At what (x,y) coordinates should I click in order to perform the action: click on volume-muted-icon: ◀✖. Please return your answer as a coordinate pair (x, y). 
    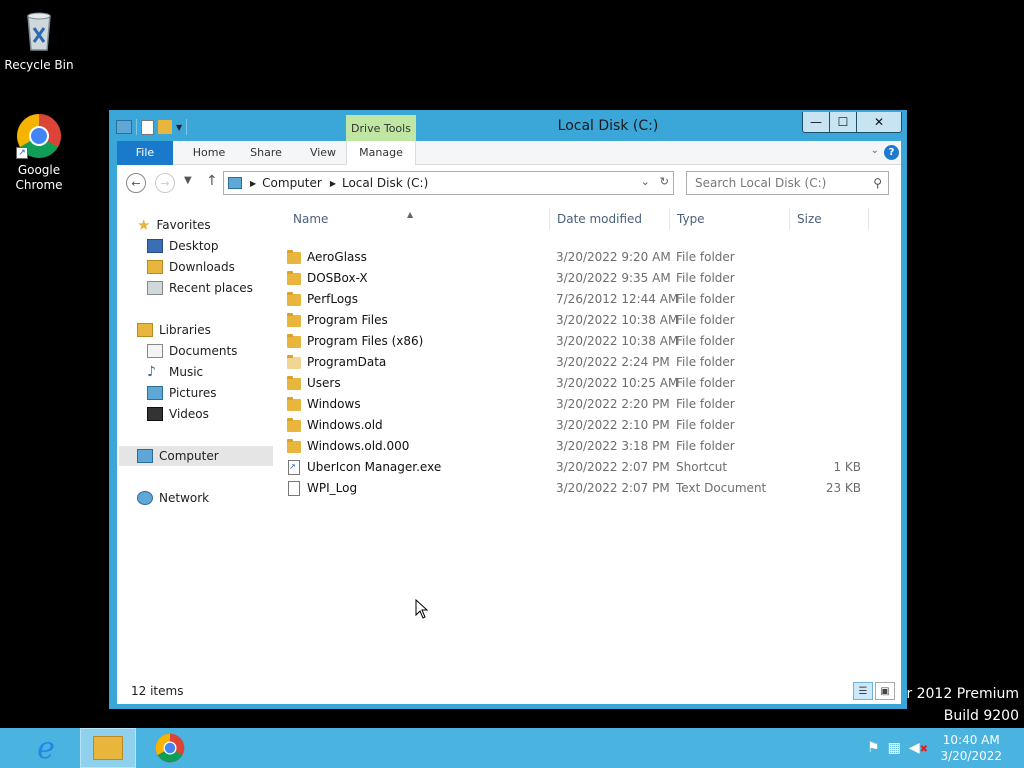
    Looking at the image, I should click on (918, 748).